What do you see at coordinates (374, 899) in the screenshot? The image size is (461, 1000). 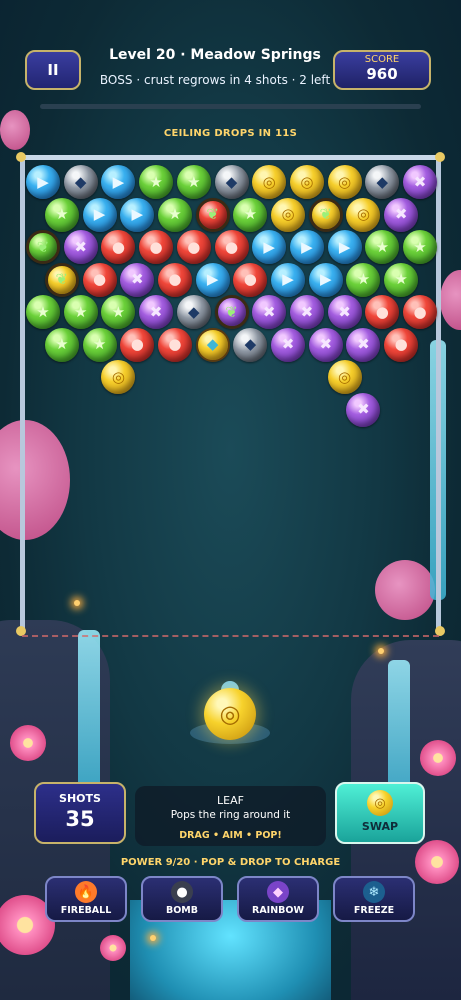 I see `freeze-button: ❄ FREEZE` at bounding box center [374, 899].